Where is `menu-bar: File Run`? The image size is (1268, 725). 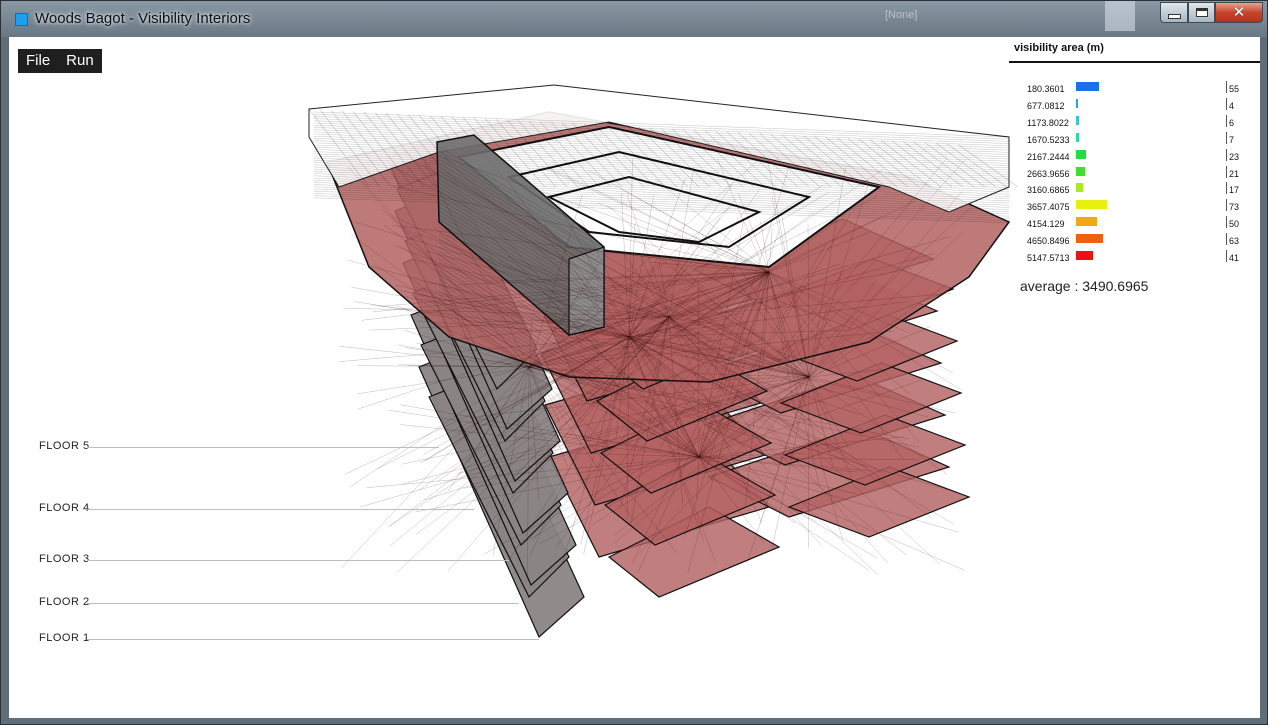 menu-bar: File Run is located at coordinates (60, 61).